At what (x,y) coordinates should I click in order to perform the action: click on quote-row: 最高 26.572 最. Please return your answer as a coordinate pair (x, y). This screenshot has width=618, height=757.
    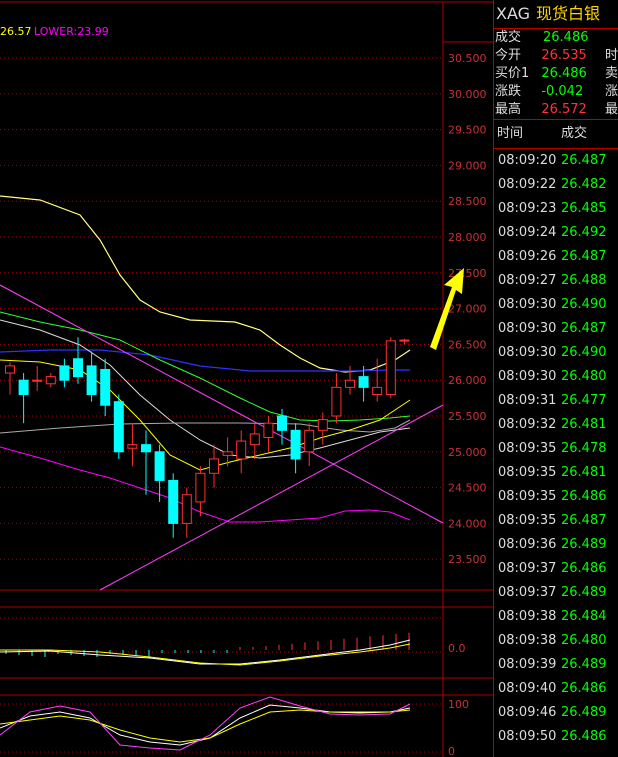
    Looking at the image, I should click on (556, 110).